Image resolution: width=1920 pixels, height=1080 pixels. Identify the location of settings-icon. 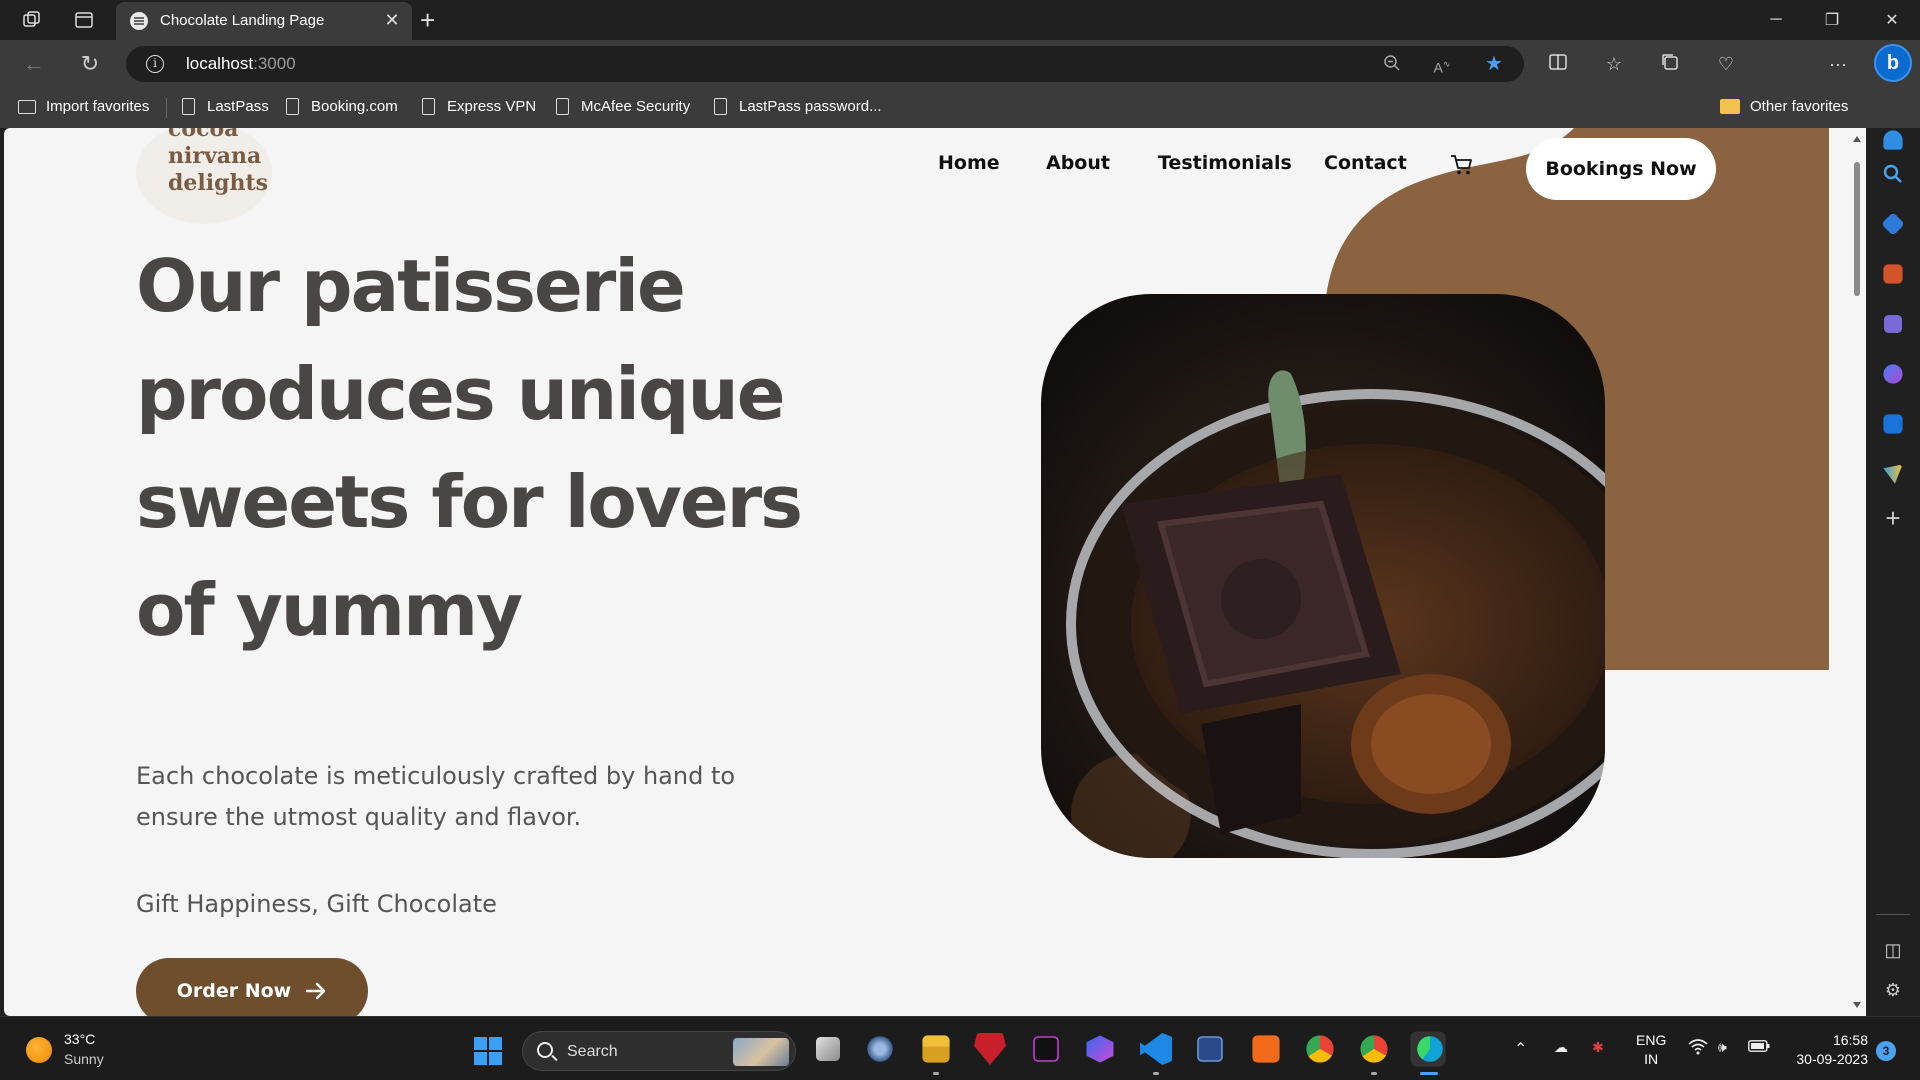
(880, 1049).